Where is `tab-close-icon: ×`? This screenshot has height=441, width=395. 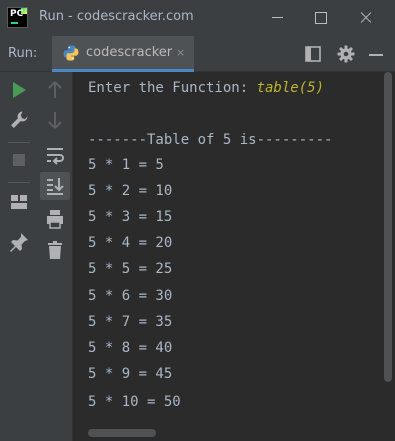
tab-close-icon: × is located at coordinates (180, 52).